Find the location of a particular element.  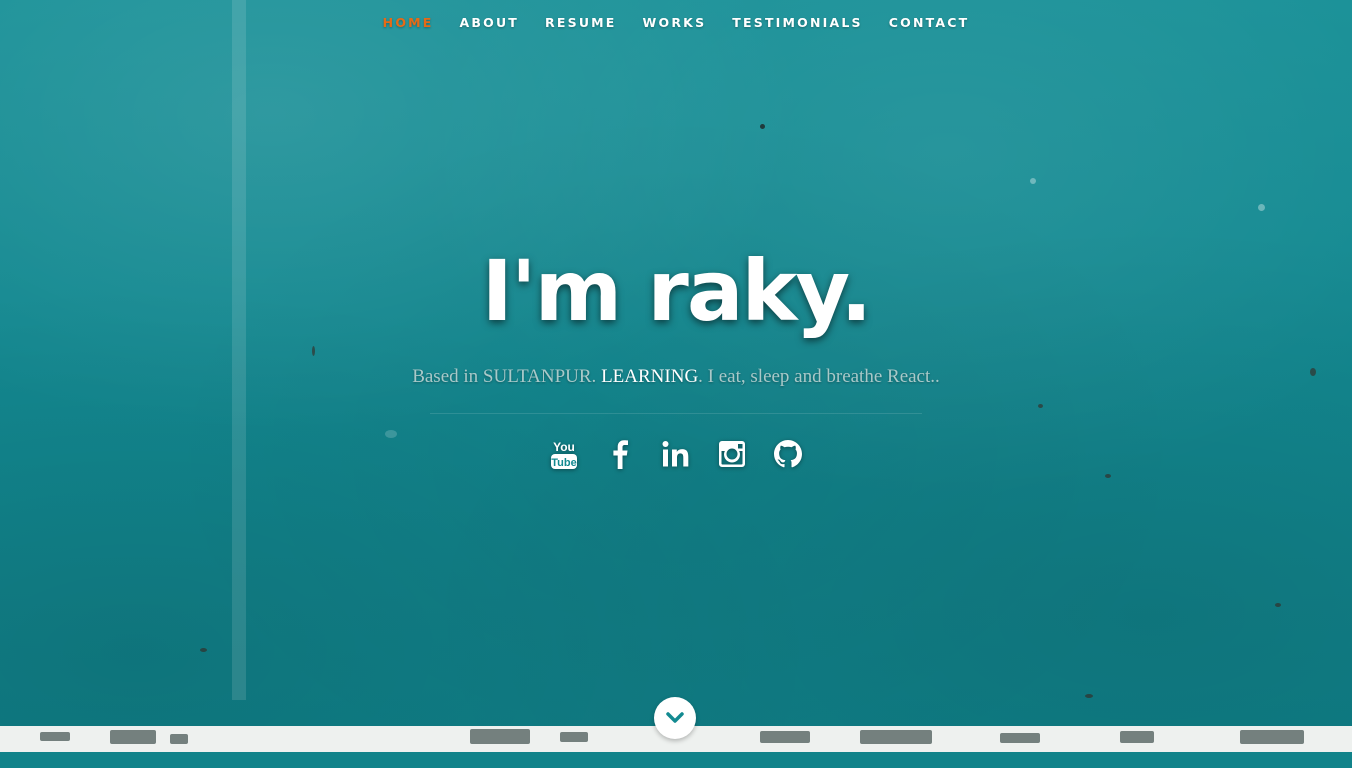

social-links: You Tube is located at coordinates (676, 454).